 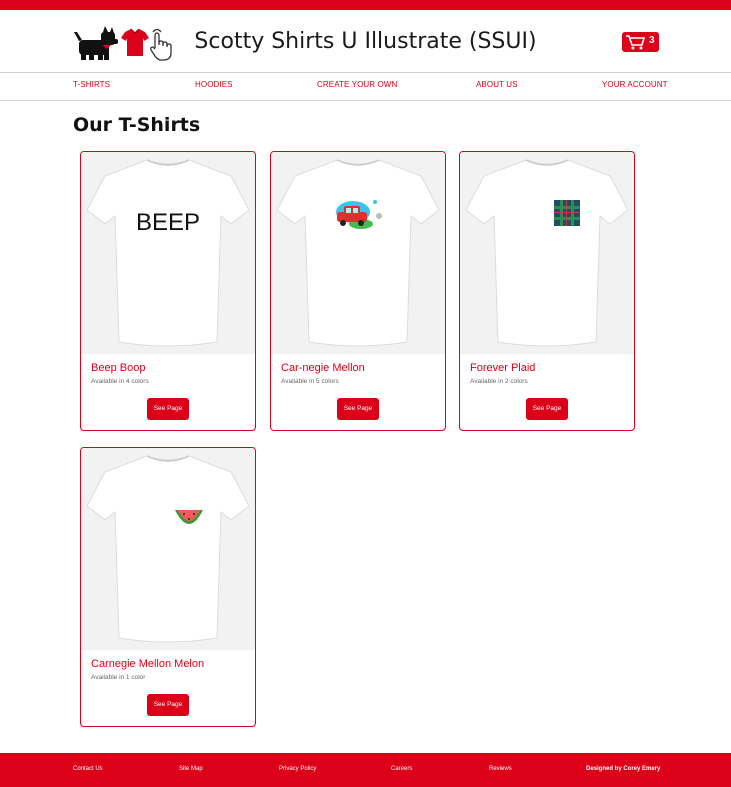 I want to click on product-colors: Available in 1 color, so click(x=118, y=677).